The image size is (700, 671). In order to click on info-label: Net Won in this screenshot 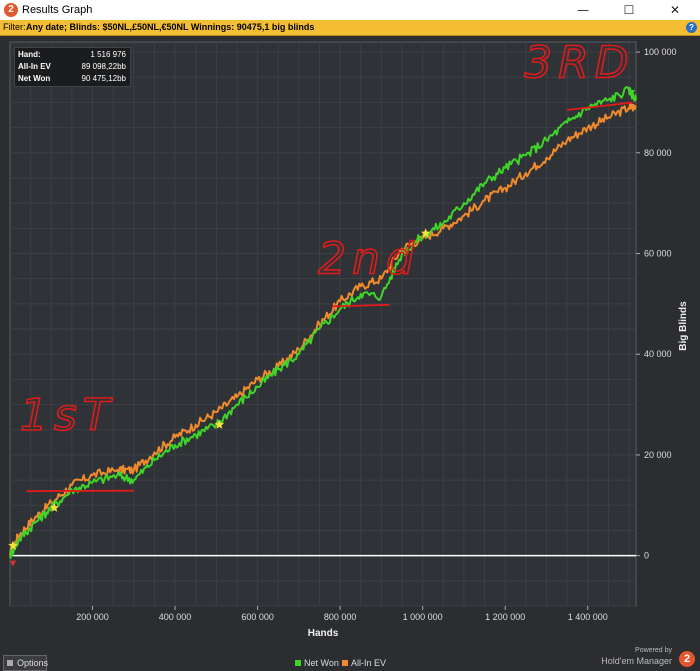, I will do `click(34, 78)`.